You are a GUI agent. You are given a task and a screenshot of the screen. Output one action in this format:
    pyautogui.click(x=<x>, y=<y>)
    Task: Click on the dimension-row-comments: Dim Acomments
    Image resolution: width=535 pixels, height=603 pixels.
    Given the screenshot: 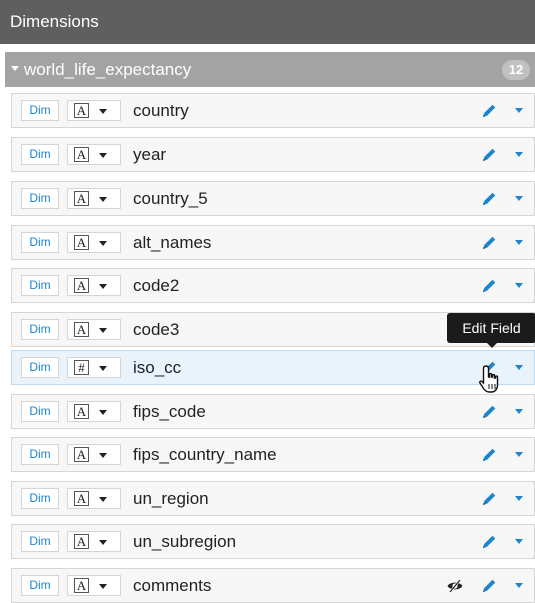 What is the action you would take?
    pyautogui.click(x=273, y=585)
    